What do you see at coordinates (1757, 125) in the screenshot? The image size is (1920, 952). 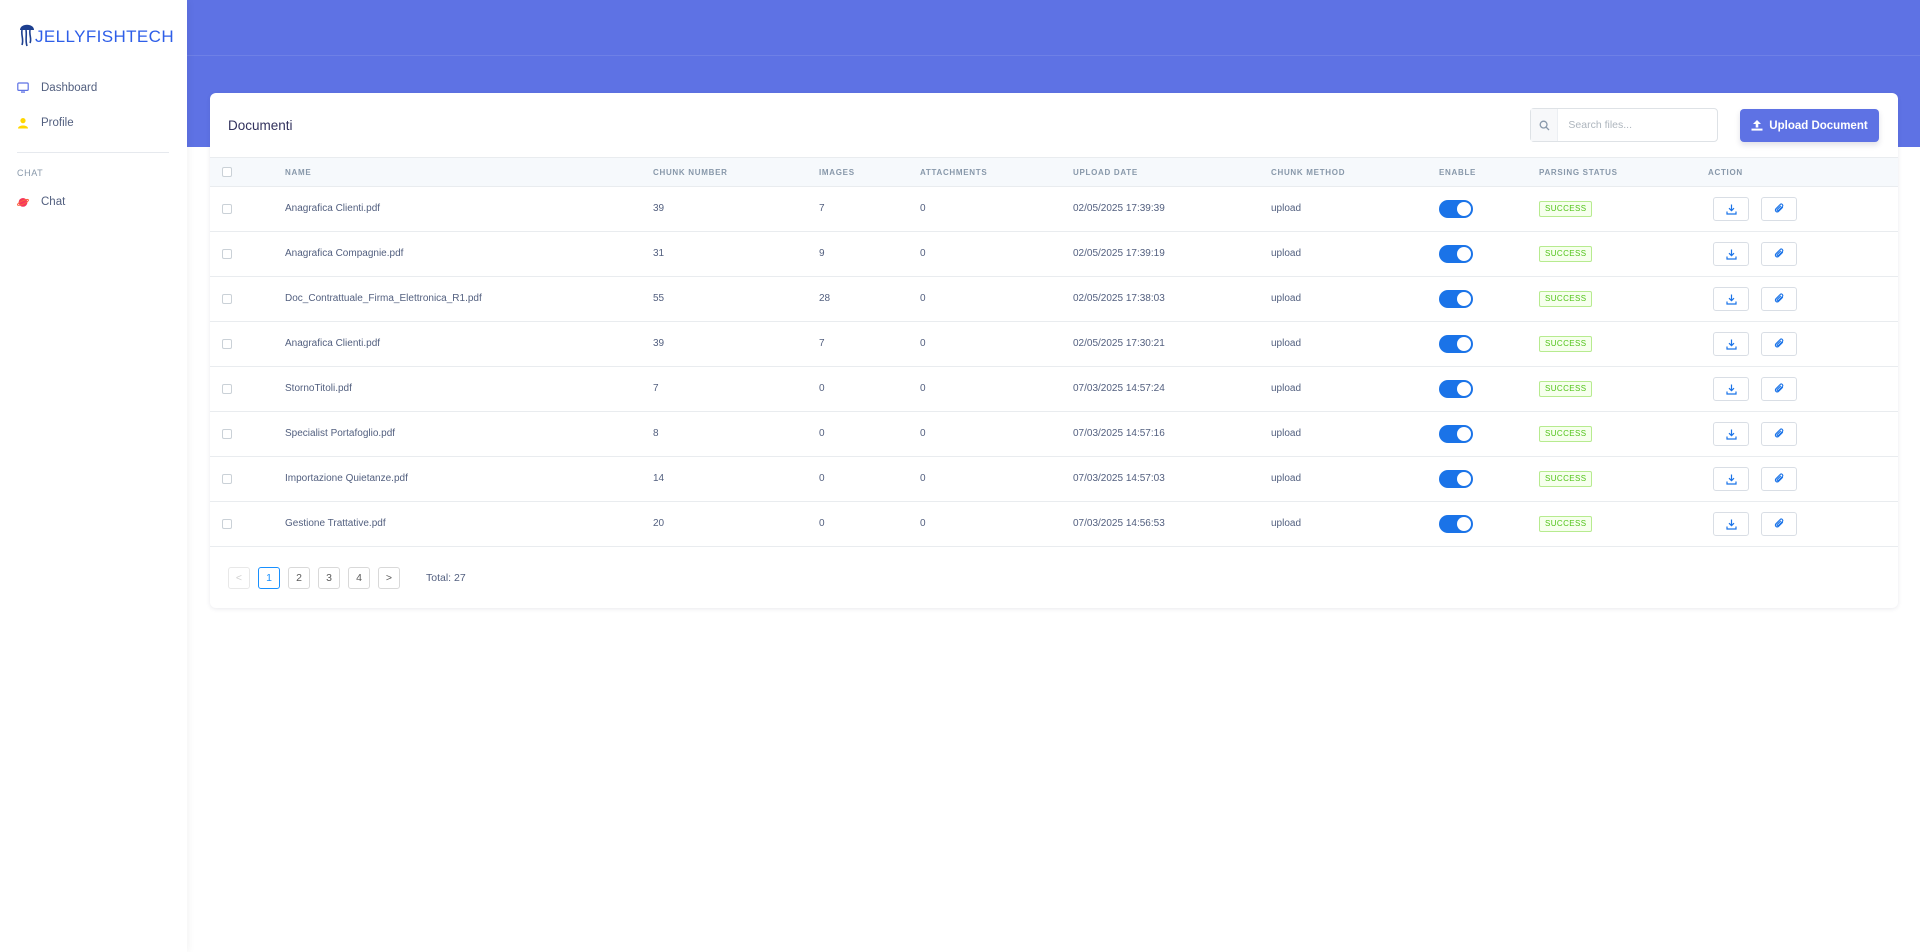 I see `upload-icon` at bounding box center [1757, 125].